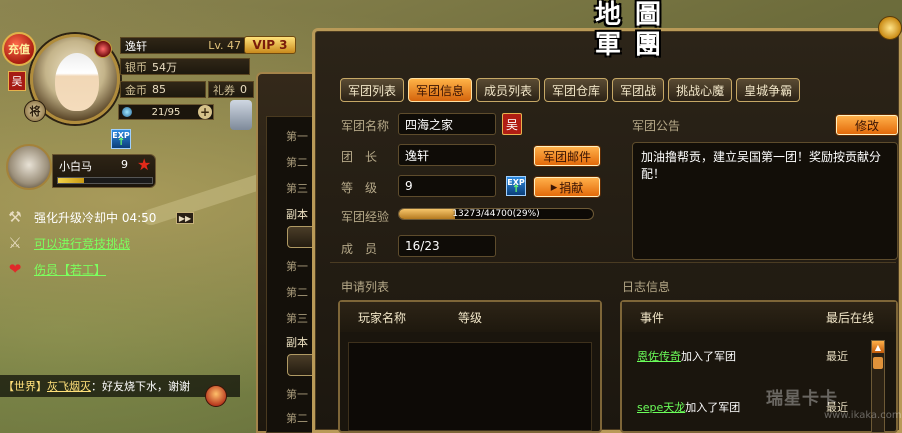 The width and height of the screenshot is (902, 433). Describe the element at coordinates (359, 249) in the screenshot. I see `members-label: 成 员` at that location.